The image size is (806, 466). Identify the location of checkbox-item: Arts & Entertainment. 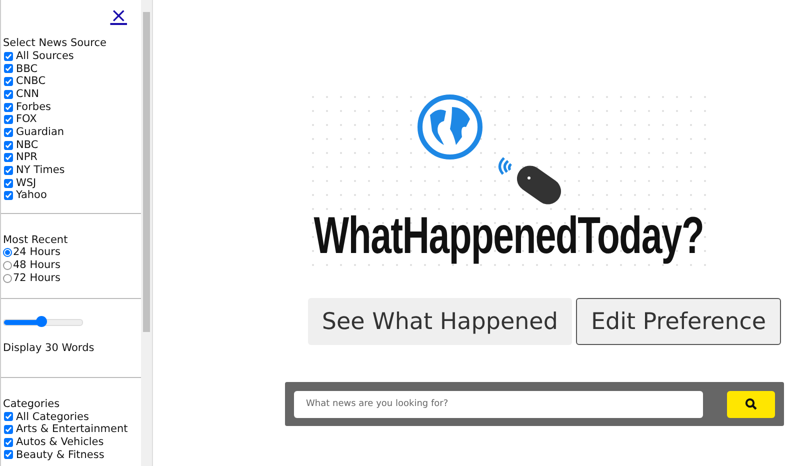
(72, 429).